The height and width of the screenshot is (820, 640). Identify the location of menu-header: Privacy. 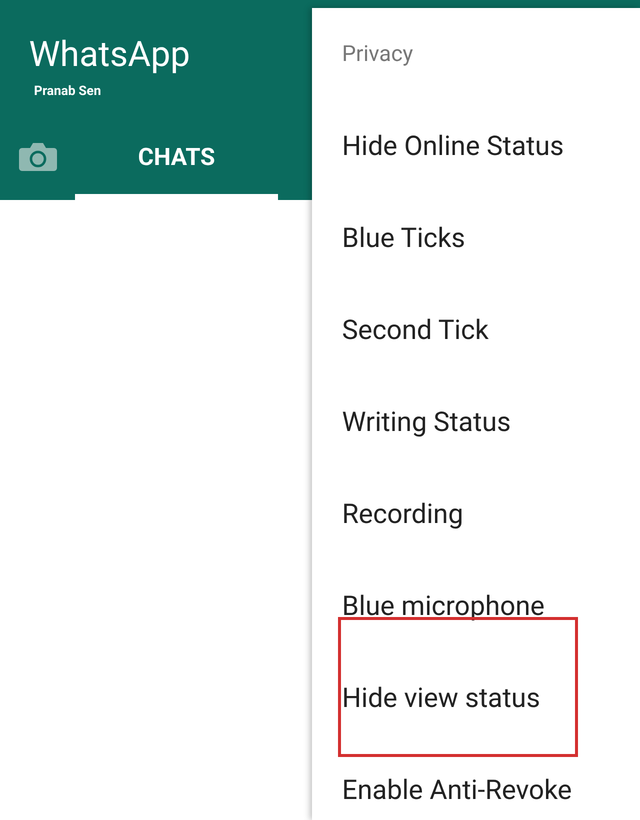
(377, 54).